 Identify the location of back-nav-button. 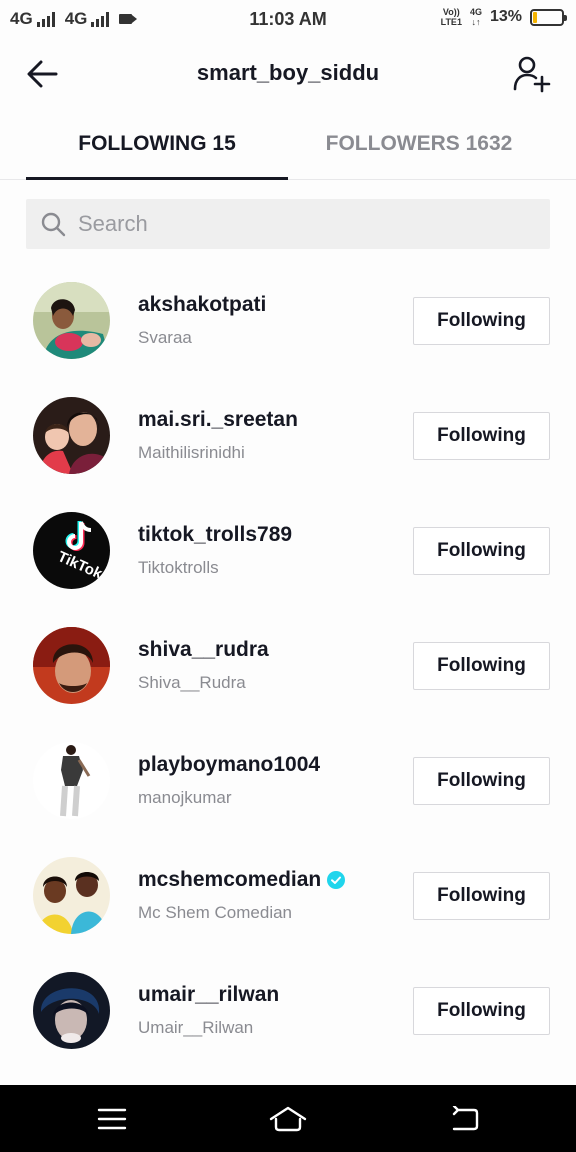
(464, 1119).